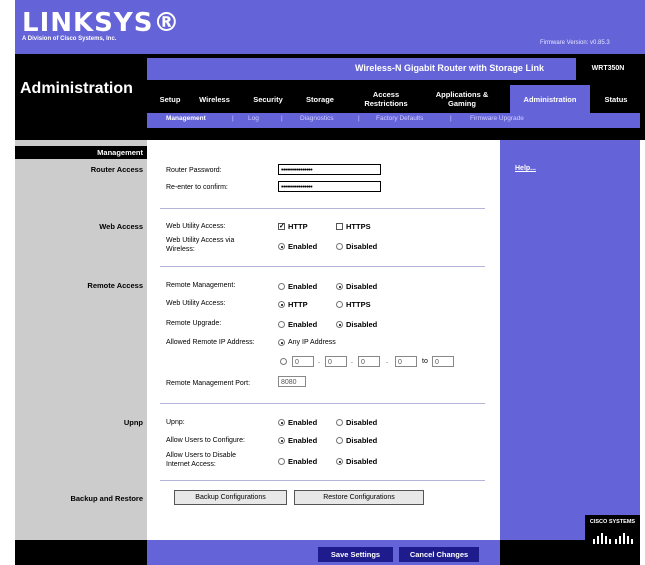 The height and width of the screenshot is (565, 645). I want to click on configure-disabled-radio: Disabled, so click(356, 440).